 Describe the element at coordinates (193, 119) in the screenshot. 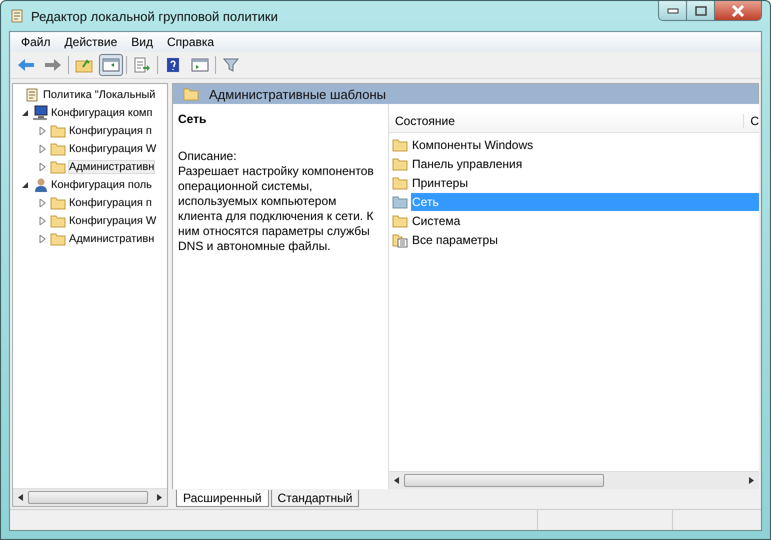

I see `setting-title: Сеть` at that location.